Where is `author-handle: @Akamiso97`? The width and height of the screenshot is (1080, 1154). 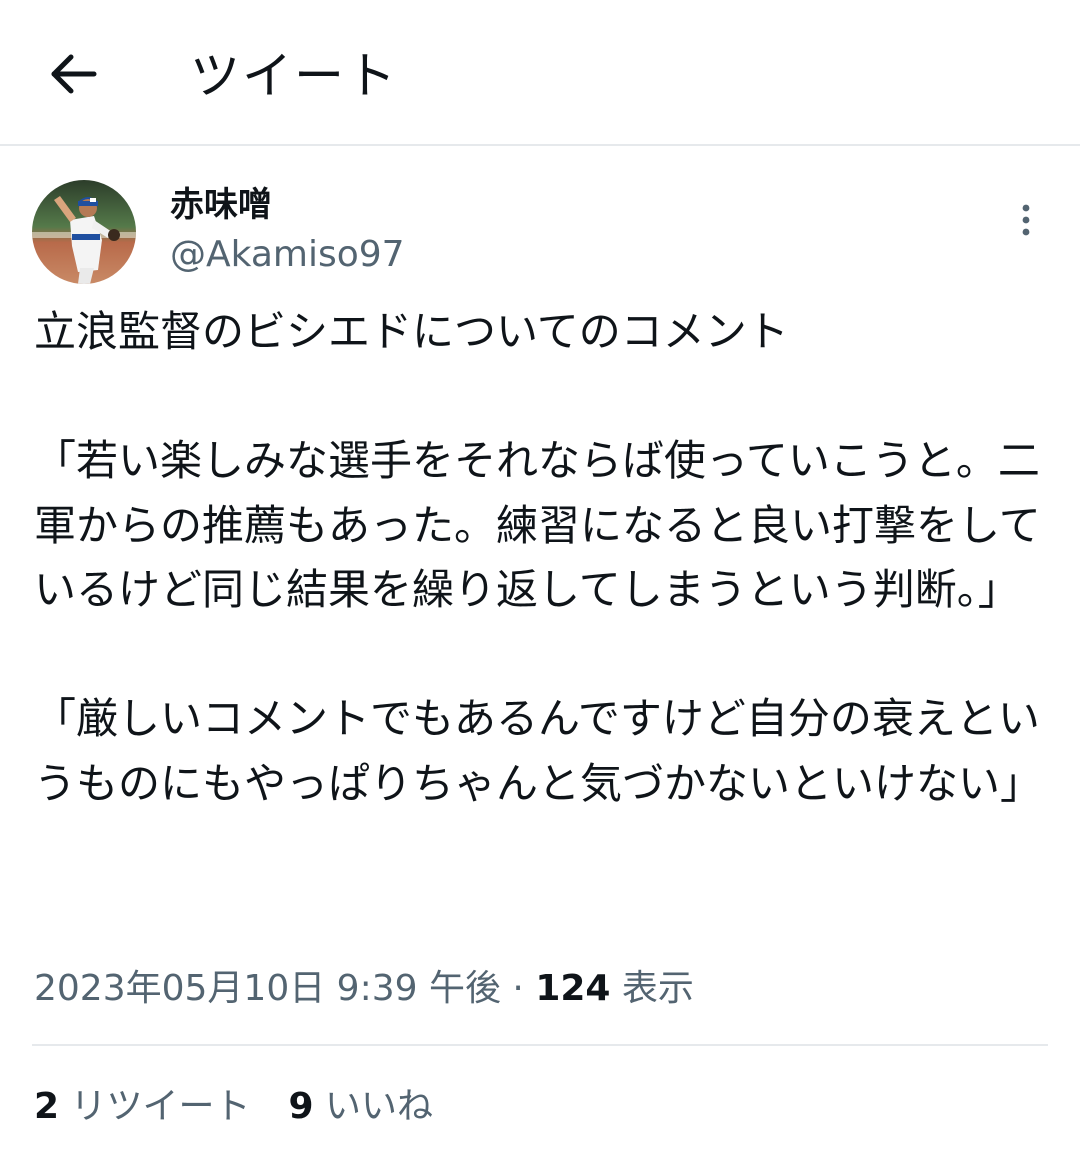 author-handle: @Akamiso97 is located at coordinates (287, 255).